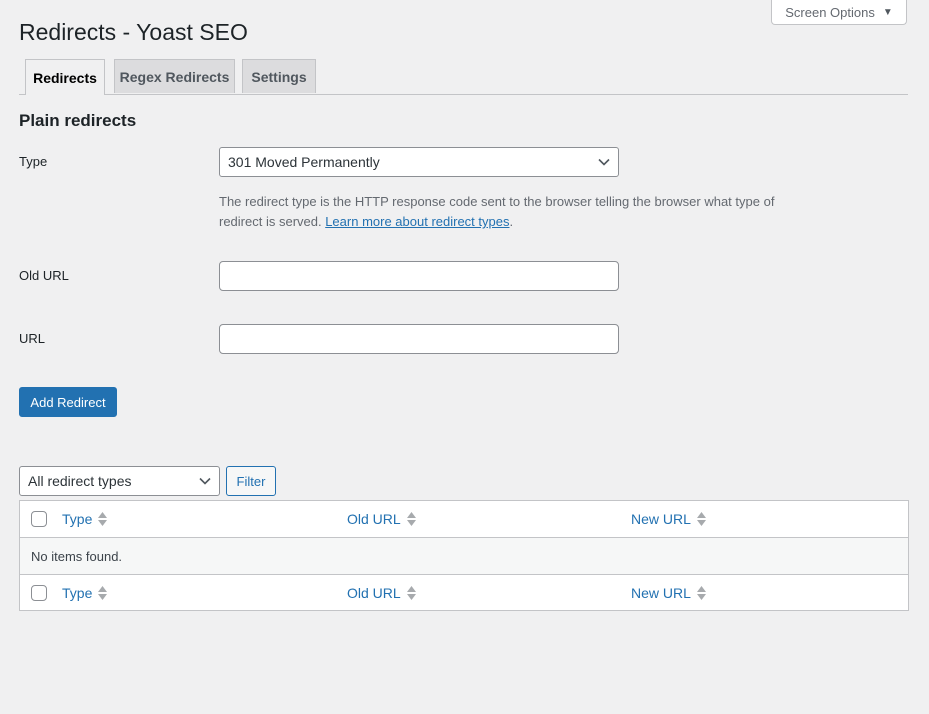 This screenshot has height=714, width=929. I want to click on url-input, so click(419, 339).